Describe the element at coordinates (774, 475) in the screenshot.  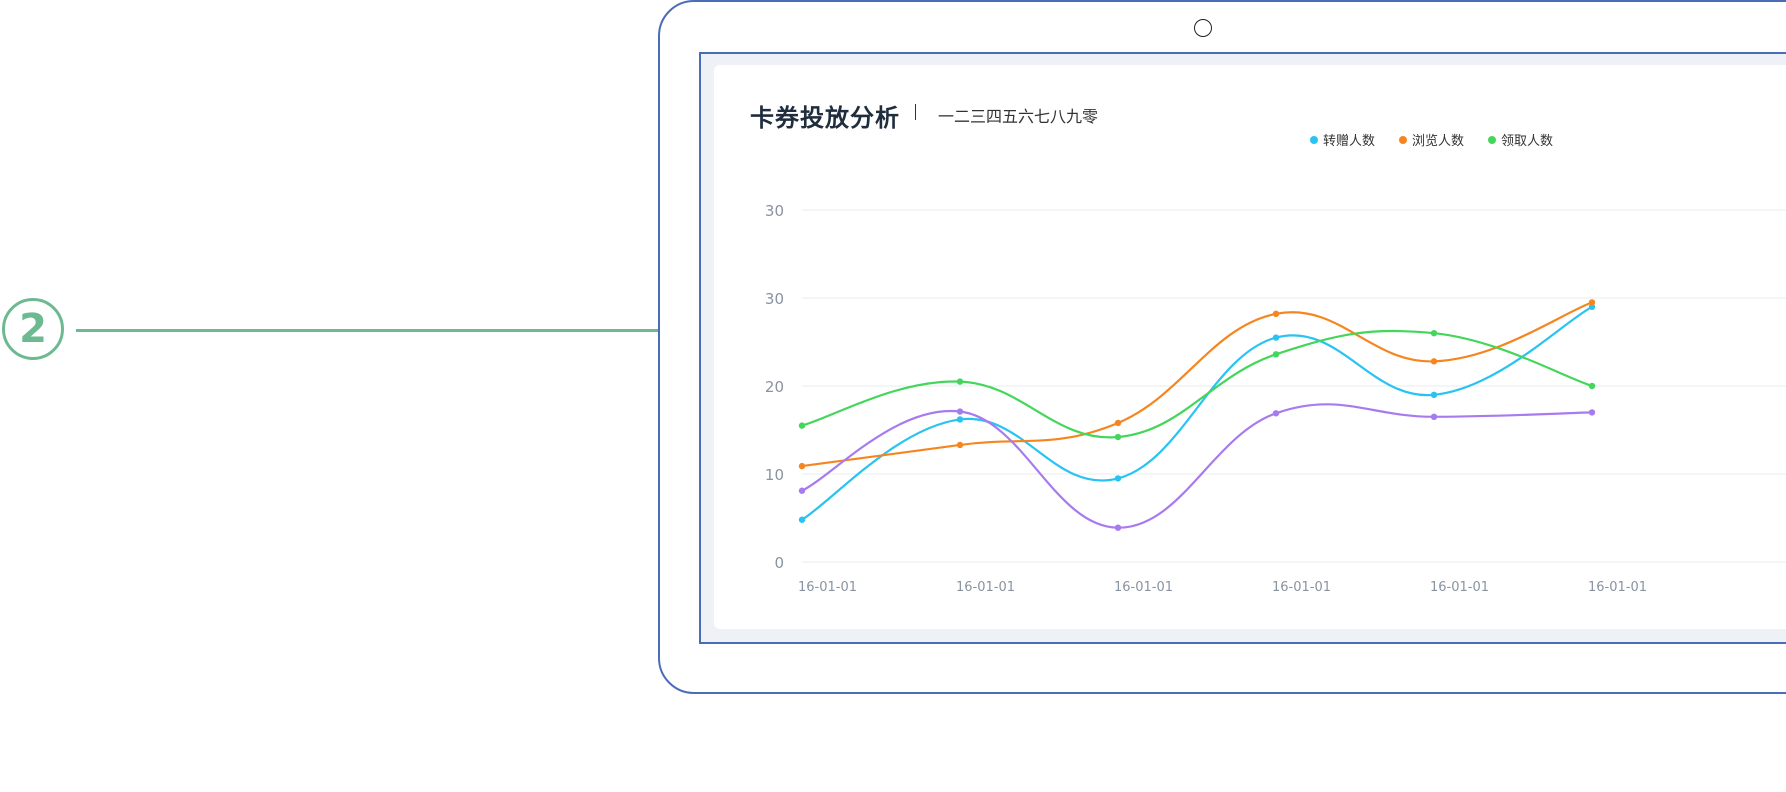
I see `y-tick-label: 10` at that location.